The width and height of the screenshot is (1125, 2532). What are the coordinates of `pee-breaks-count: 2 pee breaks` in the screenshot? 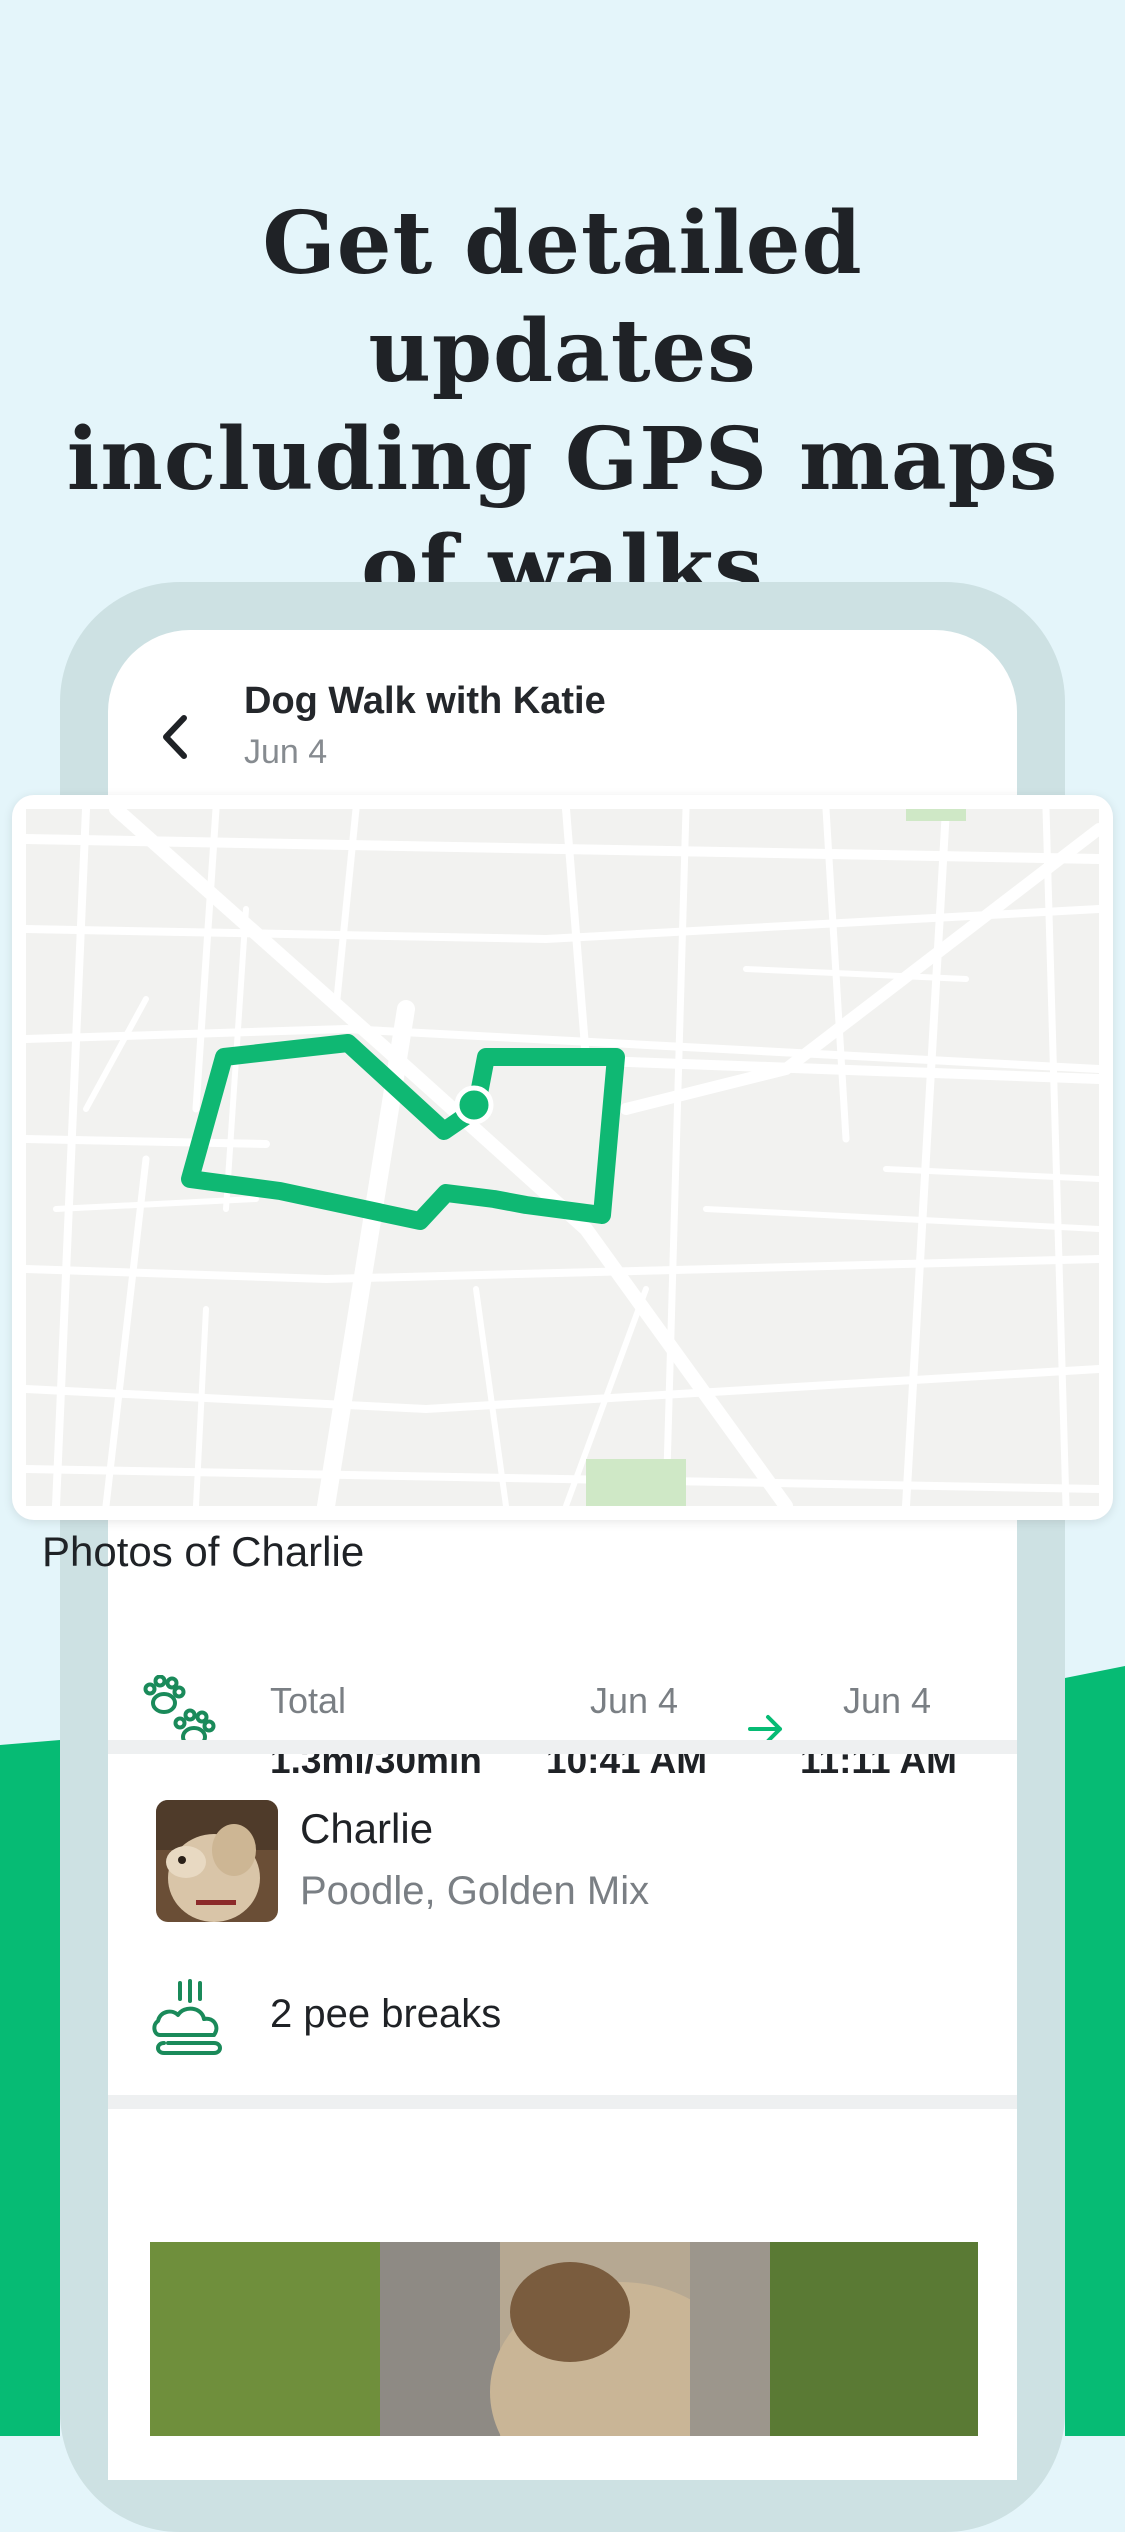 It's located at (386, 2014).